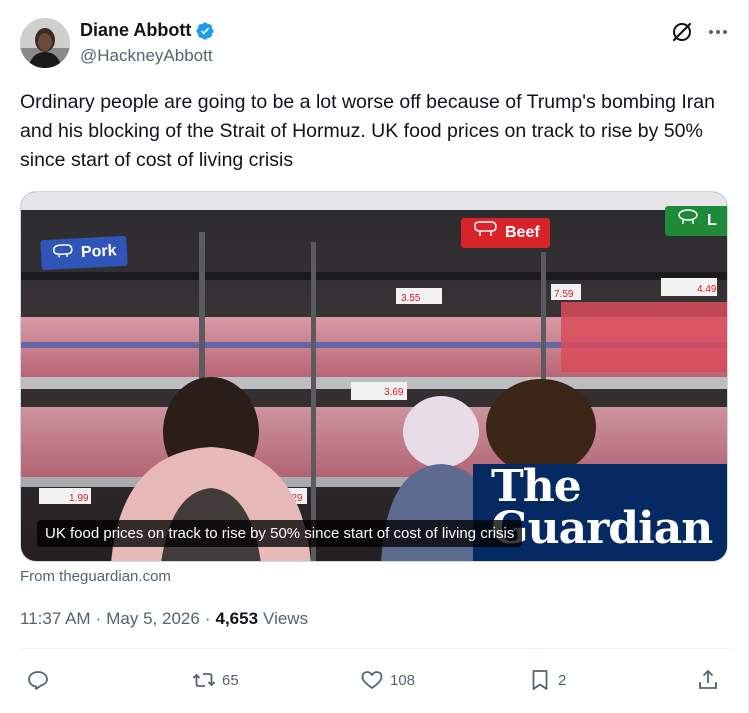  I want to click on tweet-date: May 5, 2026, so click(153, 619).